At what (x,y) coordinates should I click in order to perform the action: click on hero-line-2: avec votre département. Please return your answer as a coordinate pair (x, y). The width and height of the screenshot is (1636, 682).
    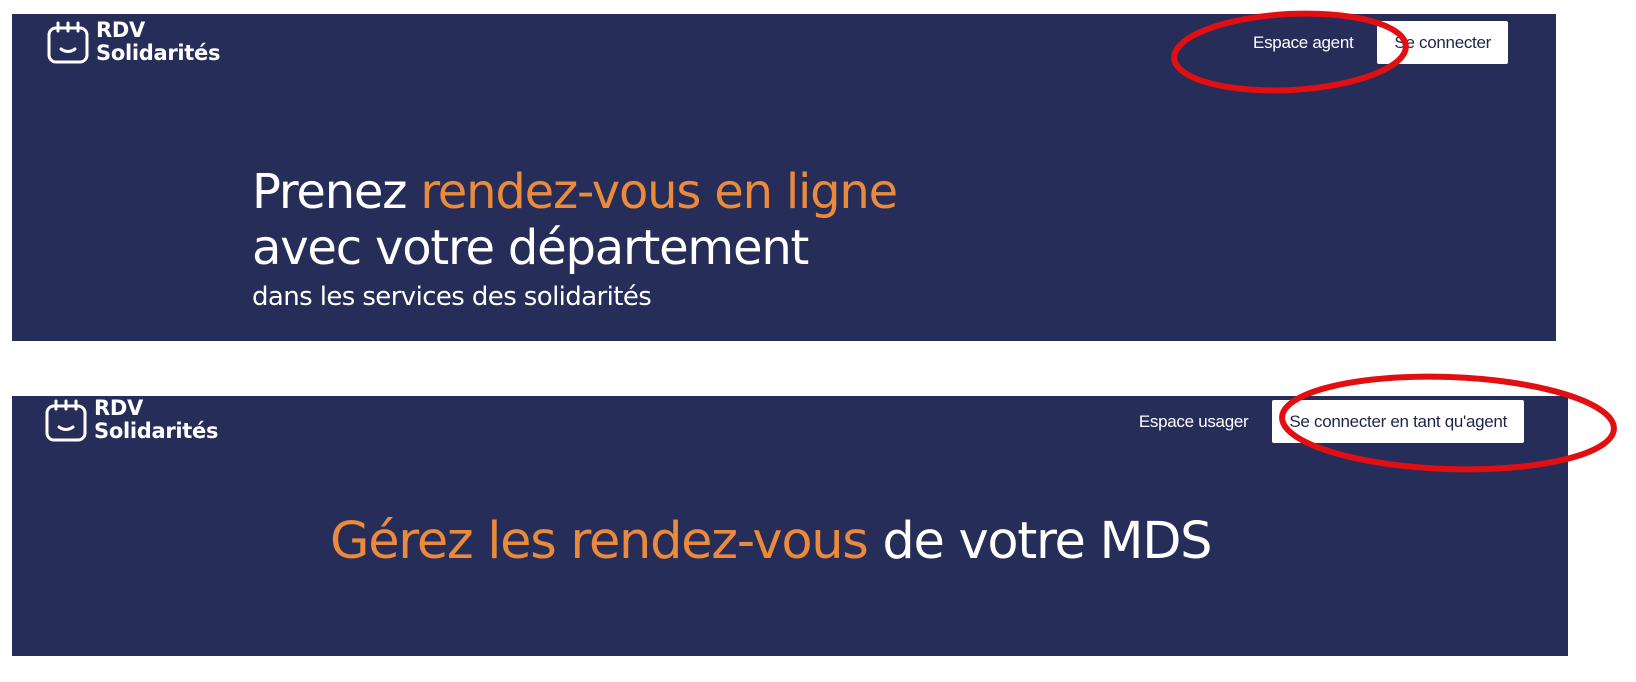
    Looking at the image, I should click on (530, 248).